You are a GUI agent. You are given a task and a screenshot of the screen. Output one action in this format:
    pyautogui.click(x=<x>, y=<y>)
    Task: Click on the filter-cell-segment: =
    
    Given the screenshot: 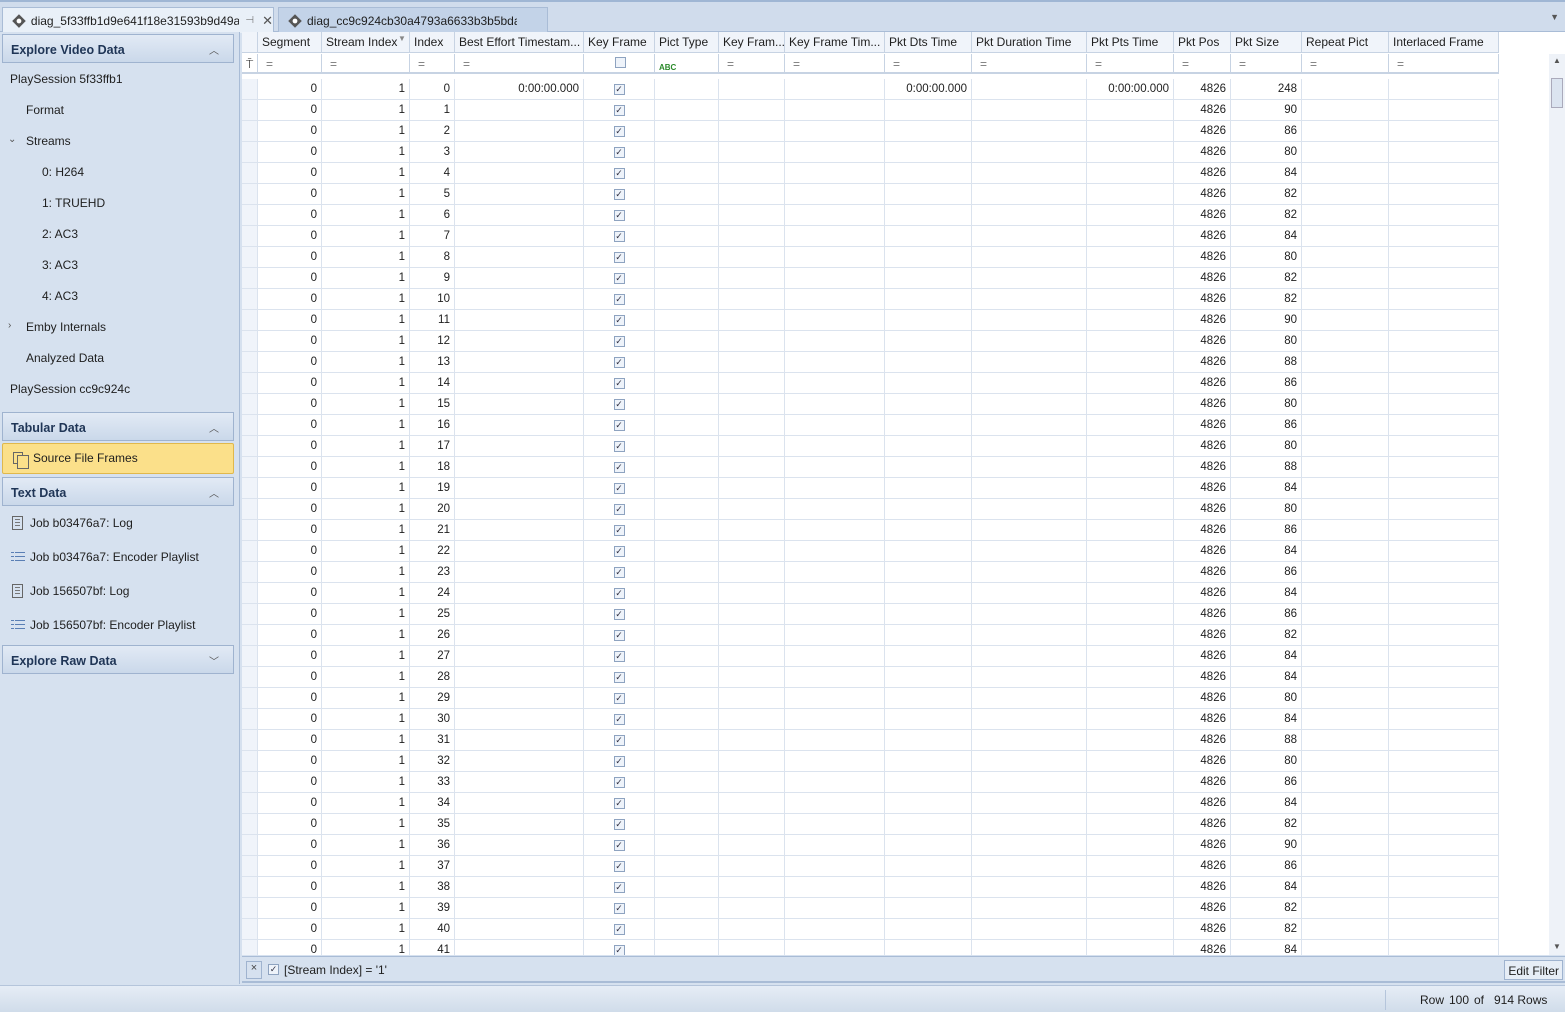 What is the action you would take?
    pyautogui.click(x=290, y=64)
    